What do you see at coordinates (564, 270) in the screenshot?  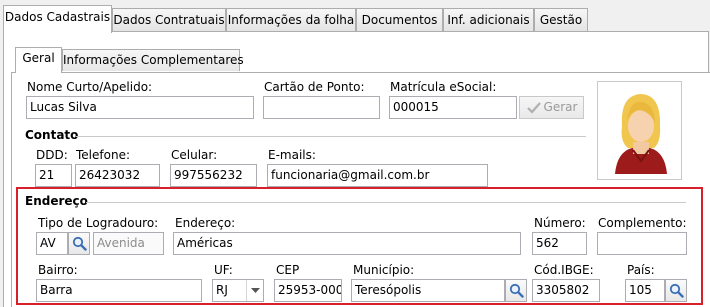 I see `cod-ibge-label: Cód.IBGE:` at bounding box center [564, 270].